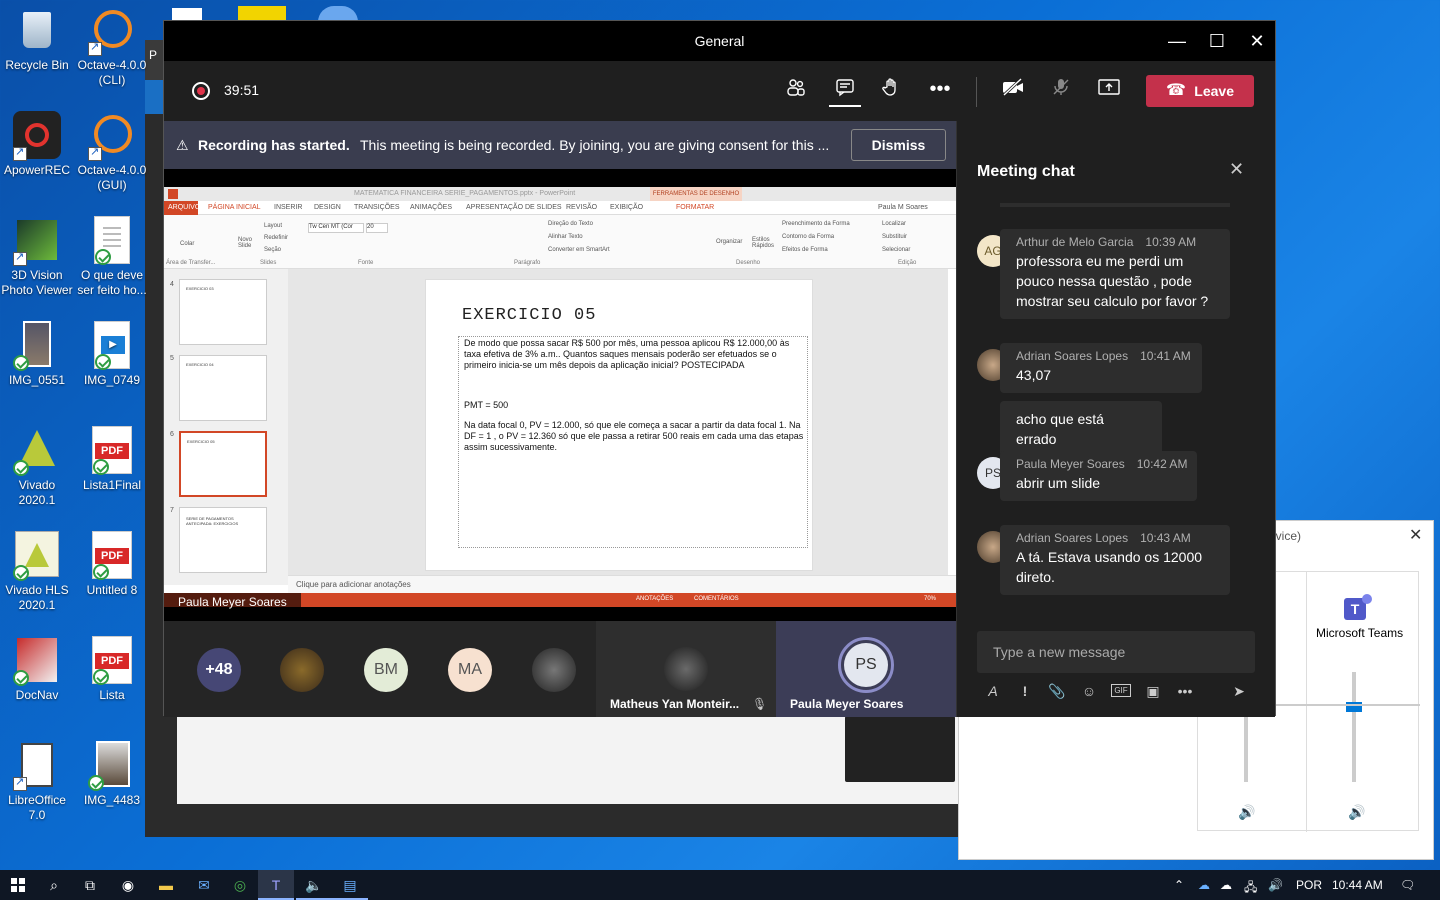  Describe the element at coordinates (845, 91) in the screenshot. I see `chat-button` at that location.